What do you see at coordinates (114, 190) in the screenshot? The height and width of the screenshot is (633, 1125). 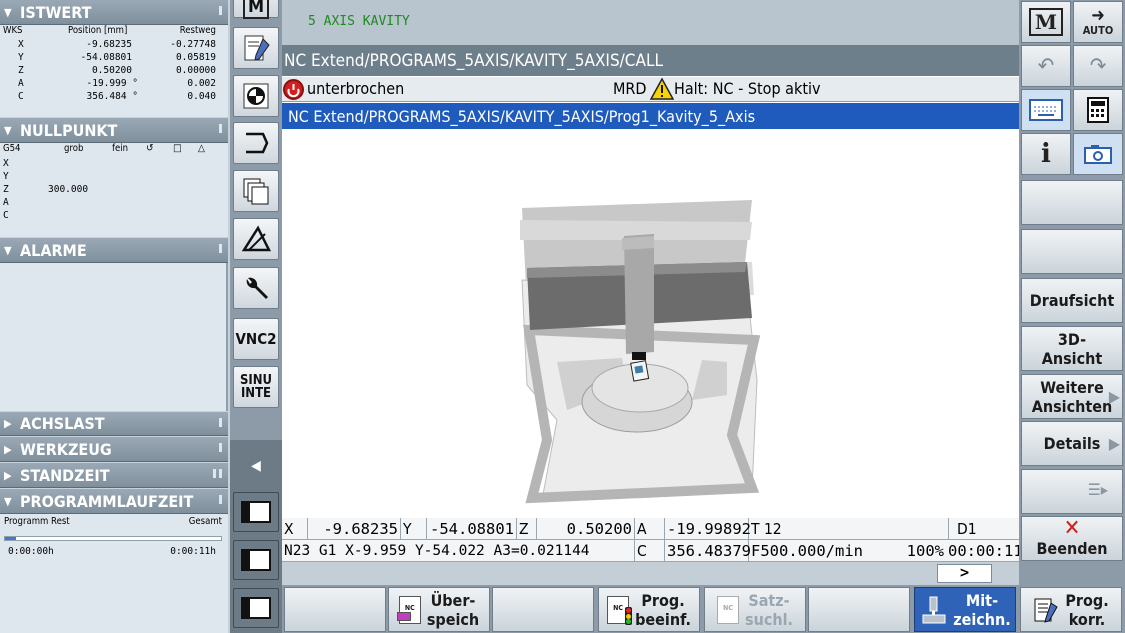 I see `table-row: Z 300.000` at bounding box center [114, 190].